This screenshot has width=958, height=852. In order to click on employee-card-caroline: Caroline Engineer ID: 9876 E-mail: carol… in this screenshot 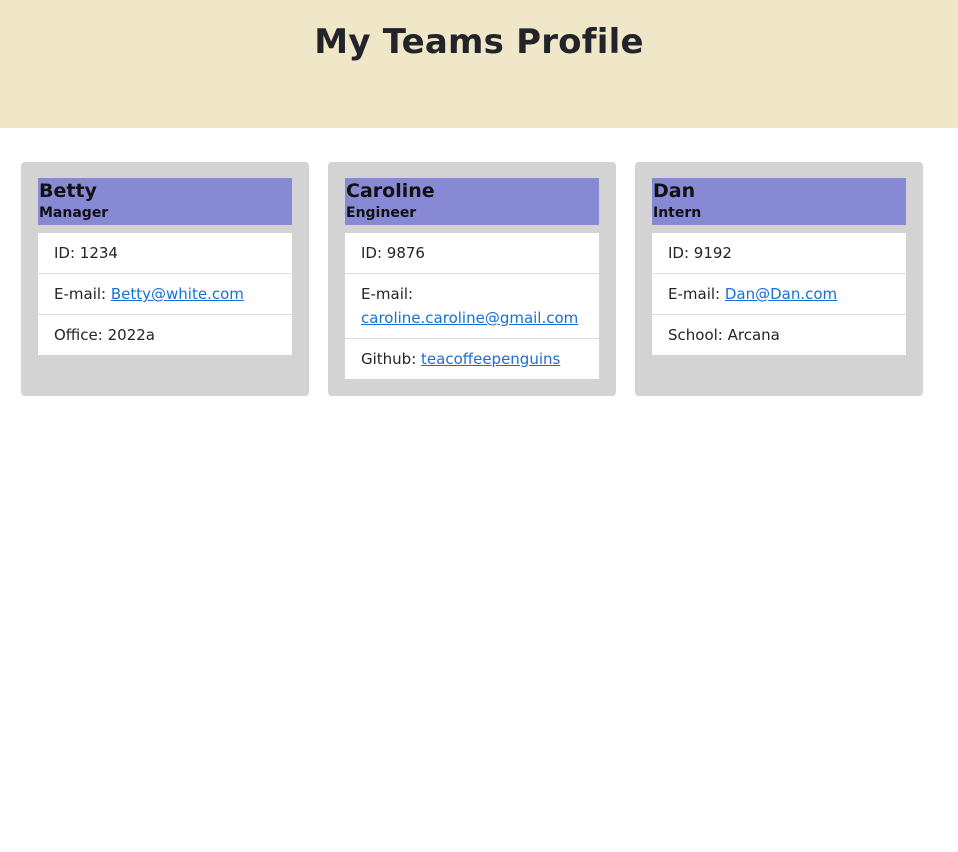, I will do `click(472, 279)`.